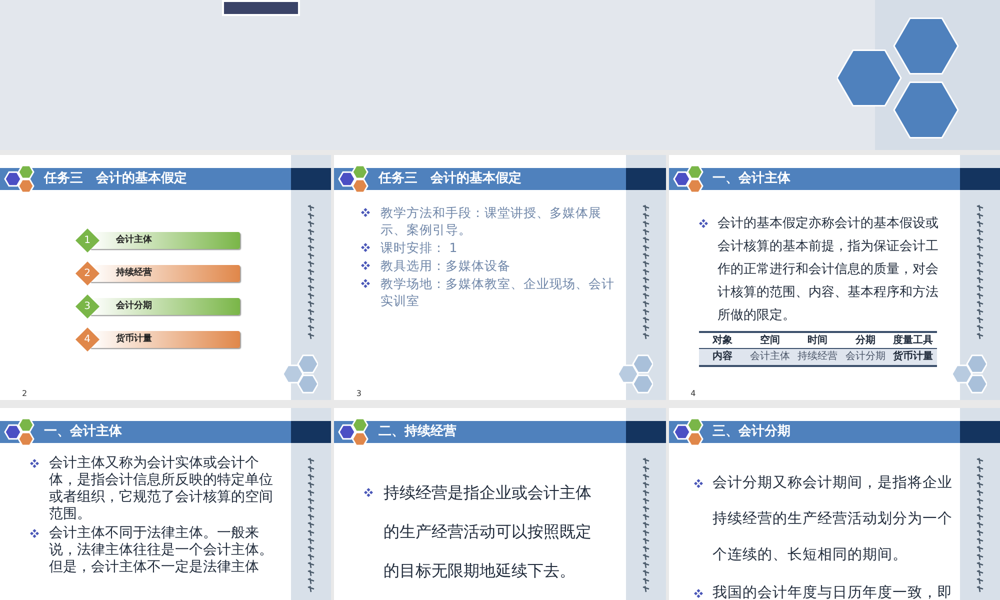 This screenshot has width=1000, height=600. I want to click on item-number: 1, so click(87, 241).